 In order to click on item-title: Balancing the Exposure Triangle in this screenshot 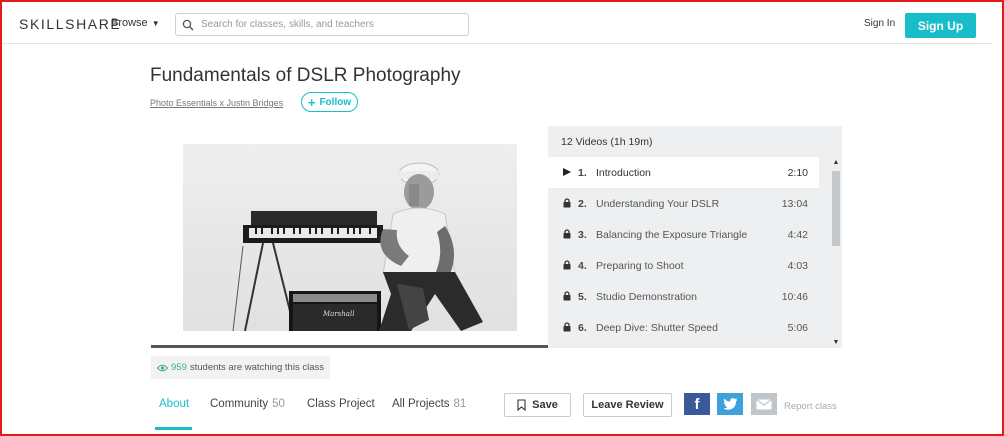, I will do `click(672, 234)`.